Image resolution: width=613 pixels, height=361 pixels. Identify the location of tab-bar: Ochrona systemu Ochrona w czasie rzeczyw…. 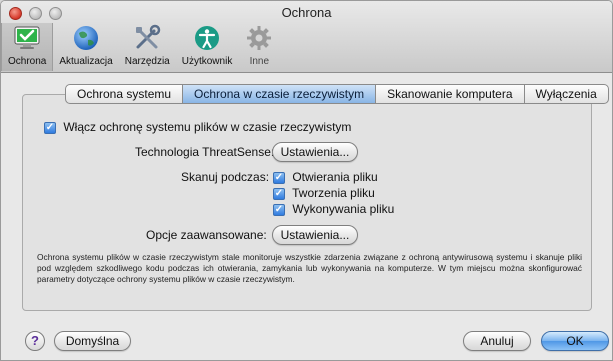
(337, 94).